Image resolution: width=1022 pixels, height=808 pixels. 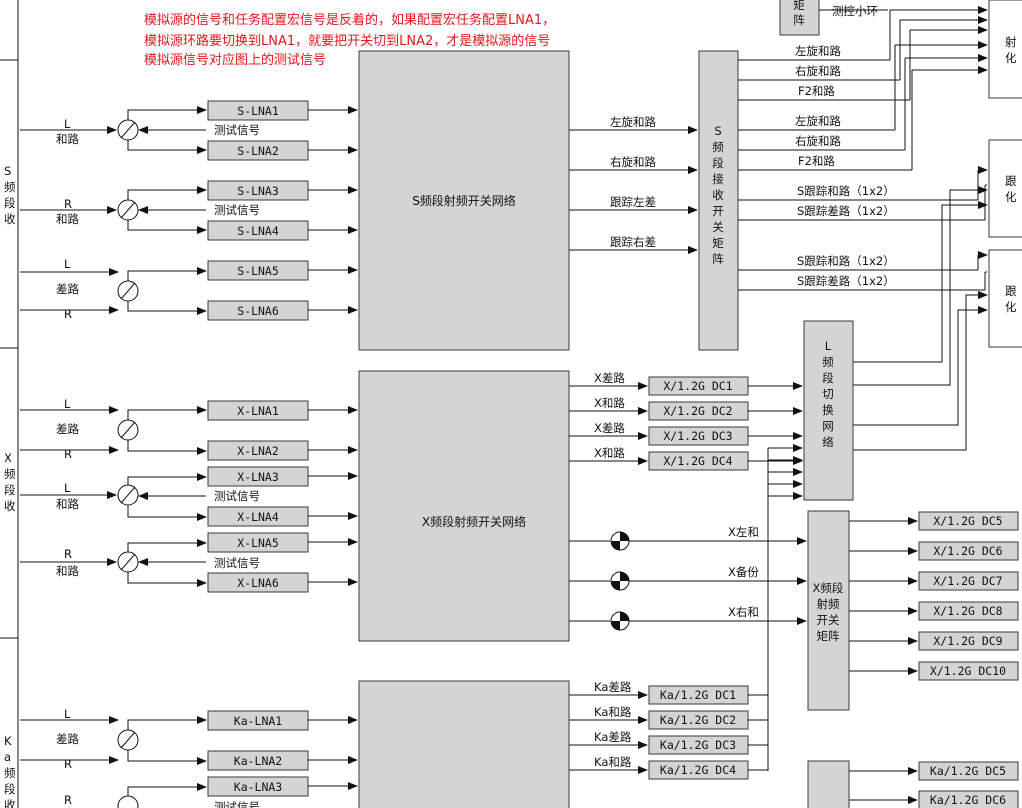 What do you see at coordinates (258, 151) in the screenshot?
I see `svg-text: S-LNA2` at bounding box center [258, 151].